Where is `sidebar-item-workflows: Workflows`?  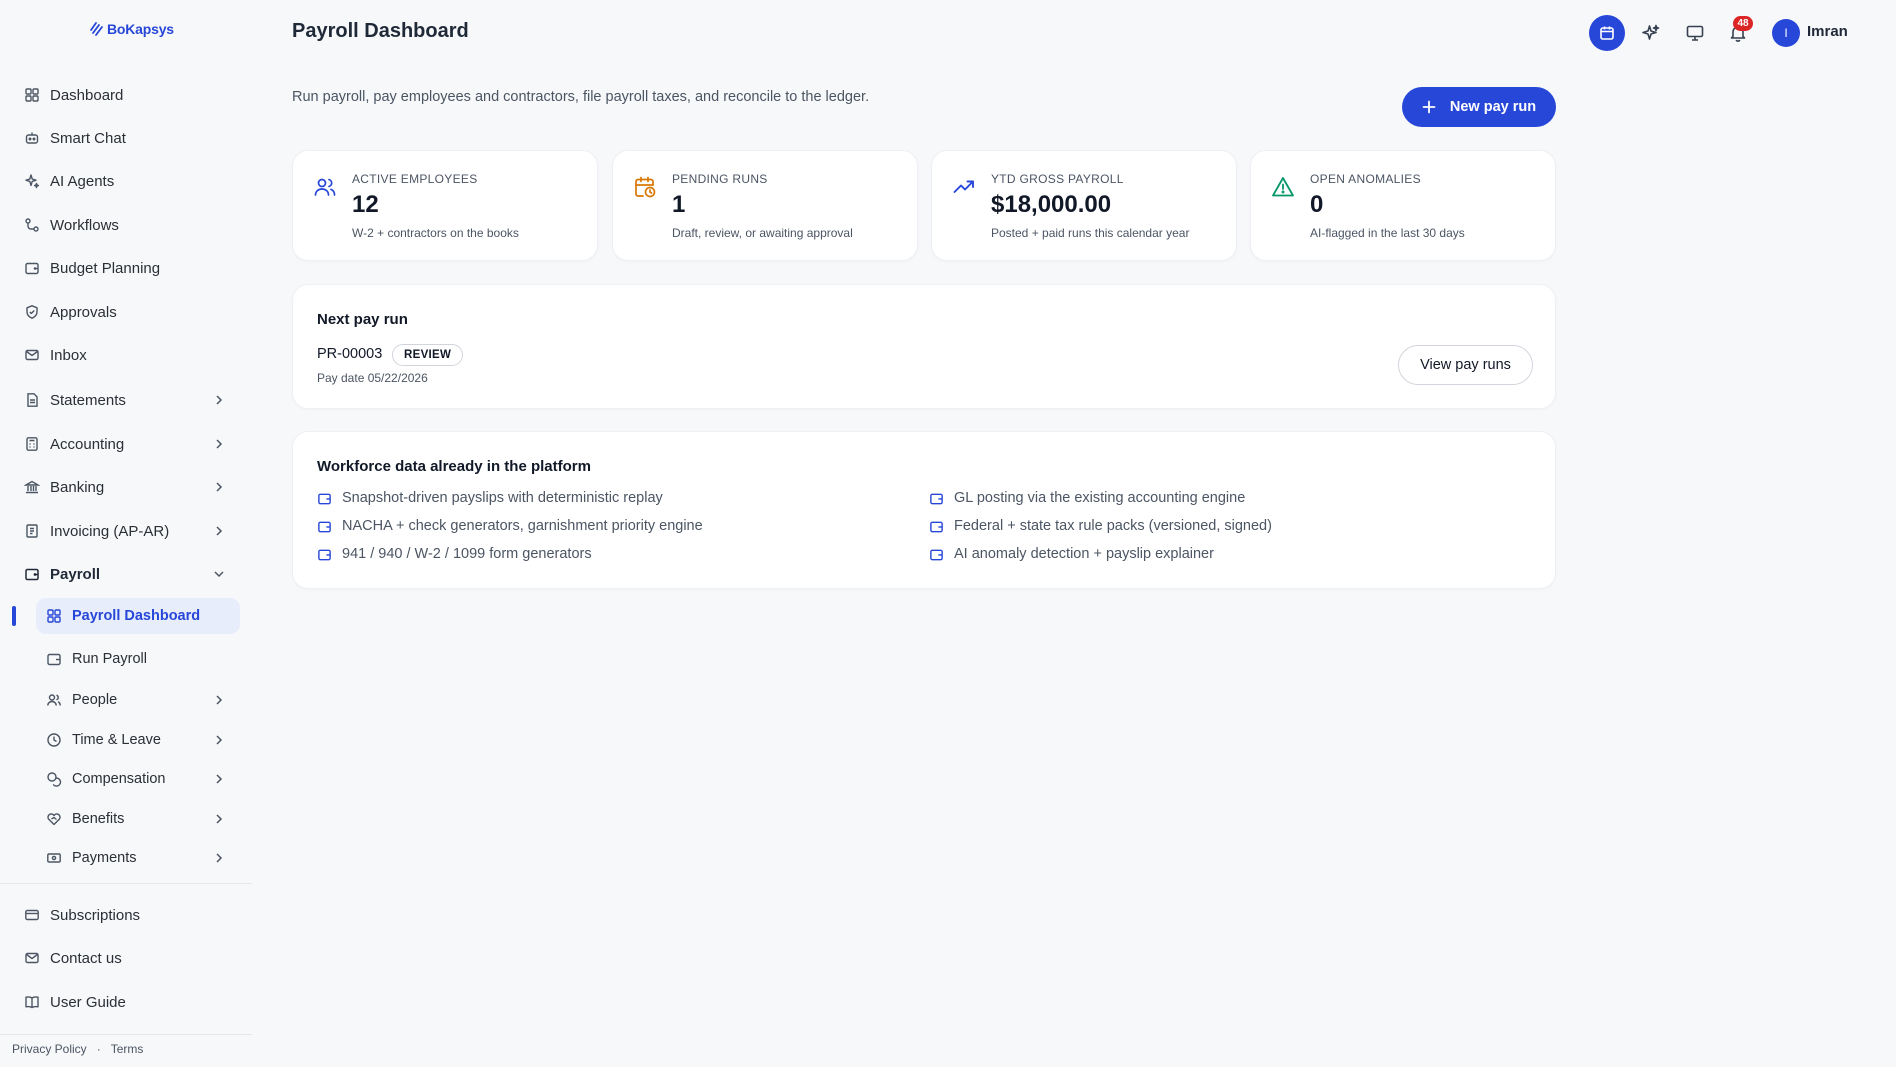 sidebar-item-workflows: Workflows is located at coordinates (126, 225).